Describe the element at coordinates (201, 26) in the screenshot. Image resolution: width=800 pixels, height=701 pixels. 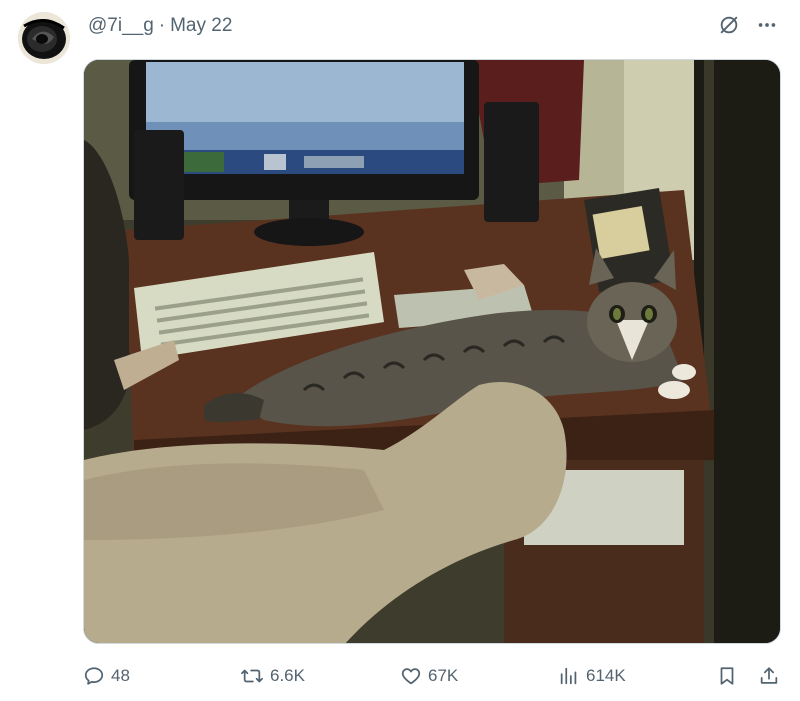
I see `tweet-date: May 22` at that location.